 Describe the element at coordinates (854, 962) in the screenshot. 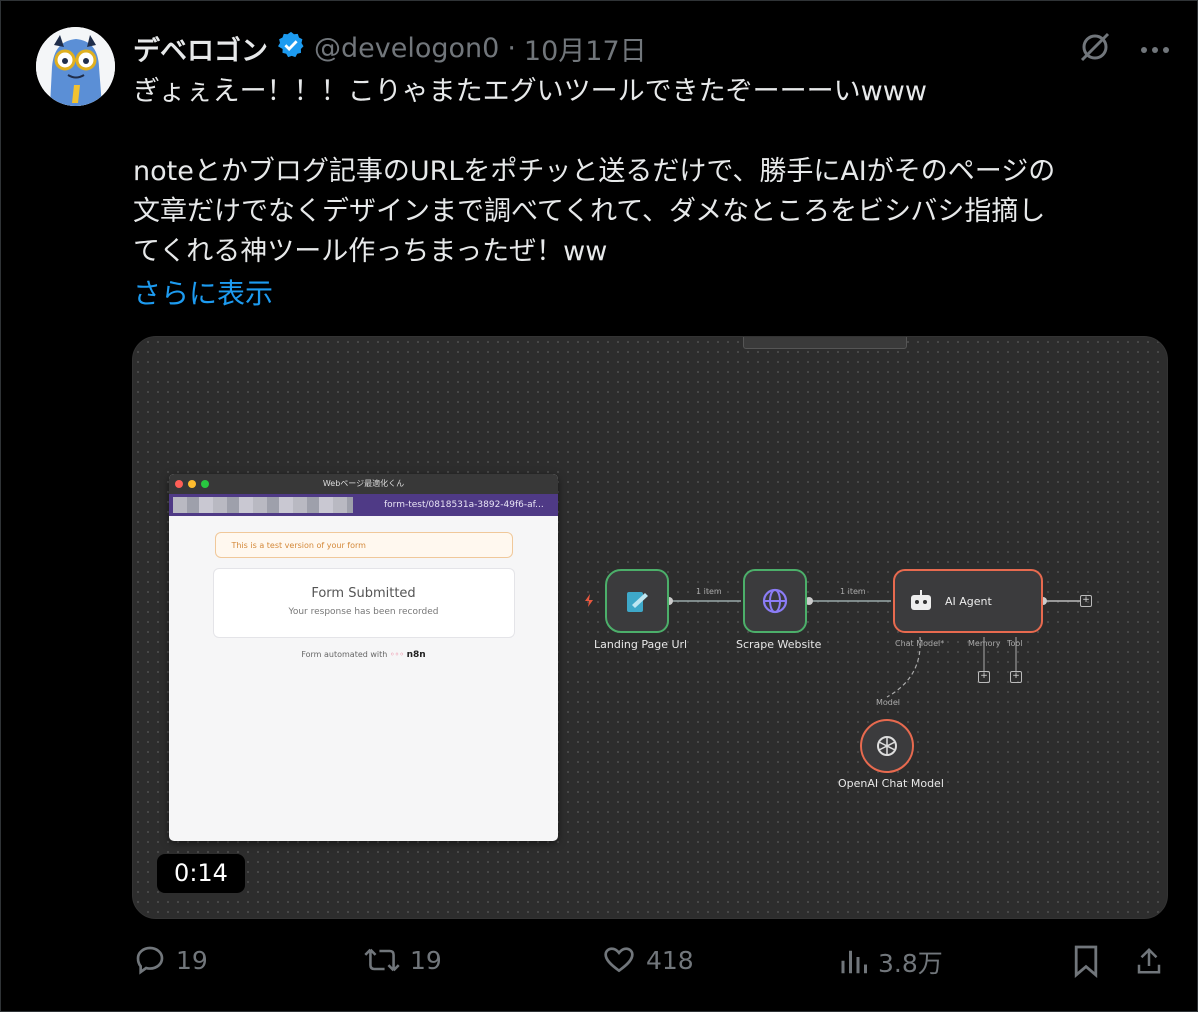

I see `analytics-icon` at that location.